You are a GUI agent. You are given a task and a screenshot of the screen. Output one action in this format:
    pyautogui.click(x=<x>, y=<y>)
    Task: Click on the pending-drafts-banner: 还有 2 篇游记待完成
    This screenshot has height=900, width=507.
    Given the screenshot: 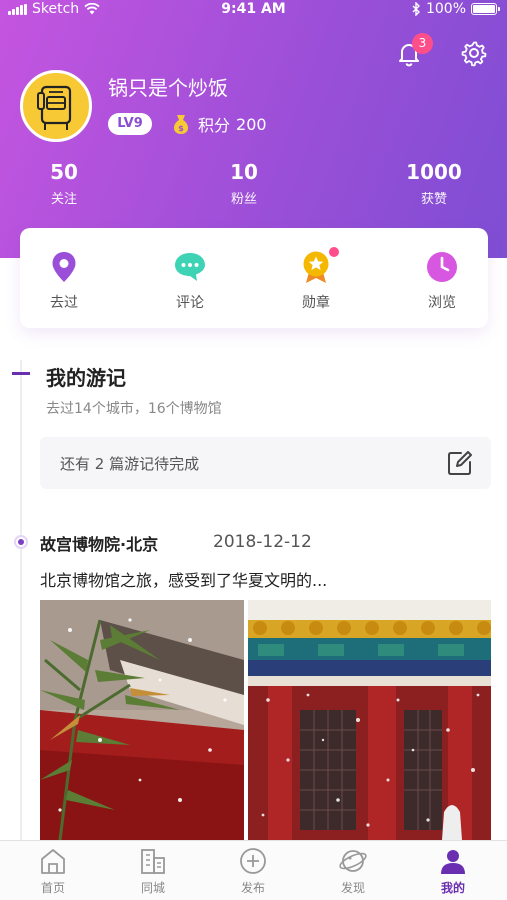 What is the action you would take?
    pyautogui.click(x=265, y=463)
    